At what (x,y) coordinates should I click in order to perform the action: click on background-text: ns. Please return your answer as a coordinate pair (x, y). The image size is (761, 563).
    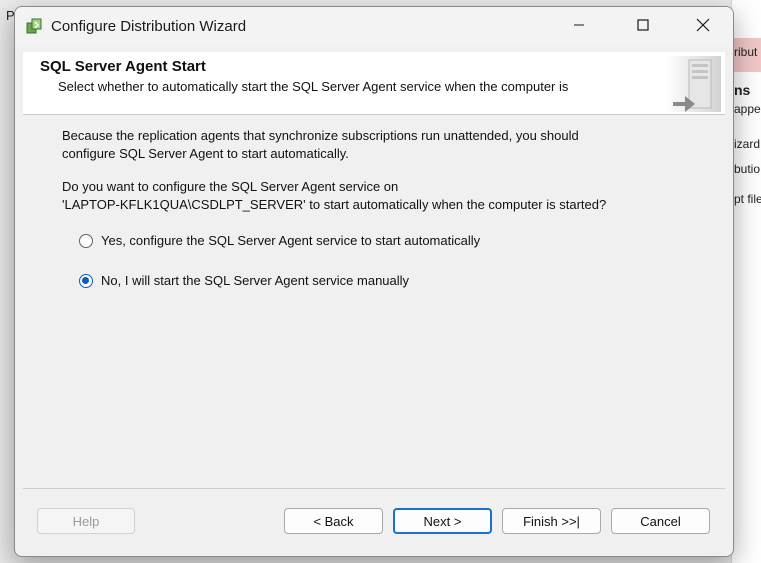
    Looking at the image, I should click on (742, 90).